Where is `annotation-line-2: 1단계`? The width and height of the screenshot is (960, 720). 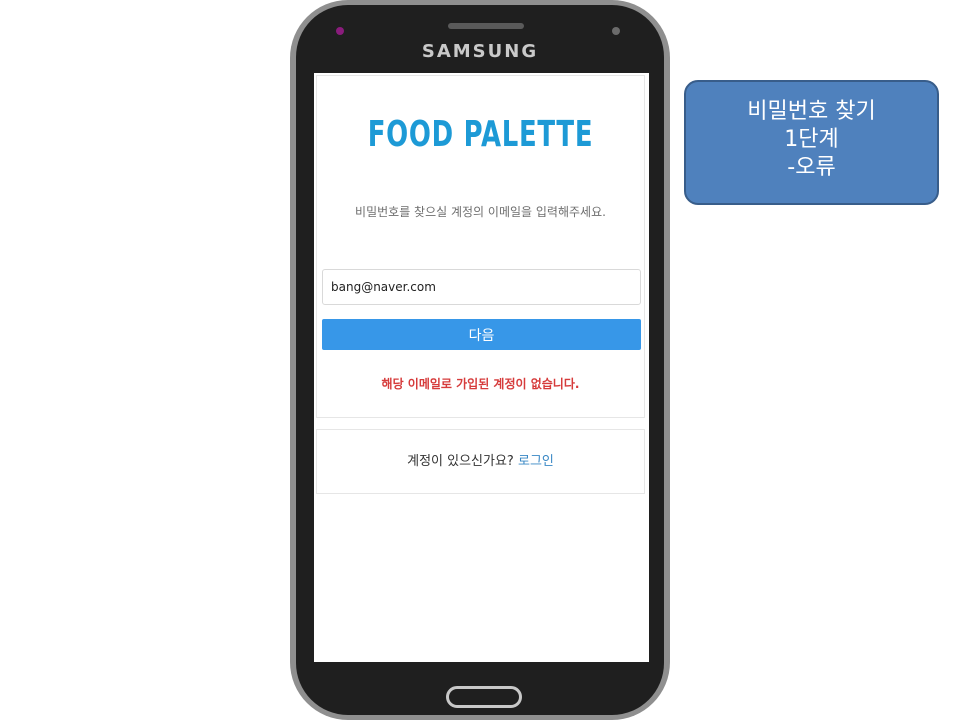 annotation-line-2: 1단계 is located at coordinates (811, 139).